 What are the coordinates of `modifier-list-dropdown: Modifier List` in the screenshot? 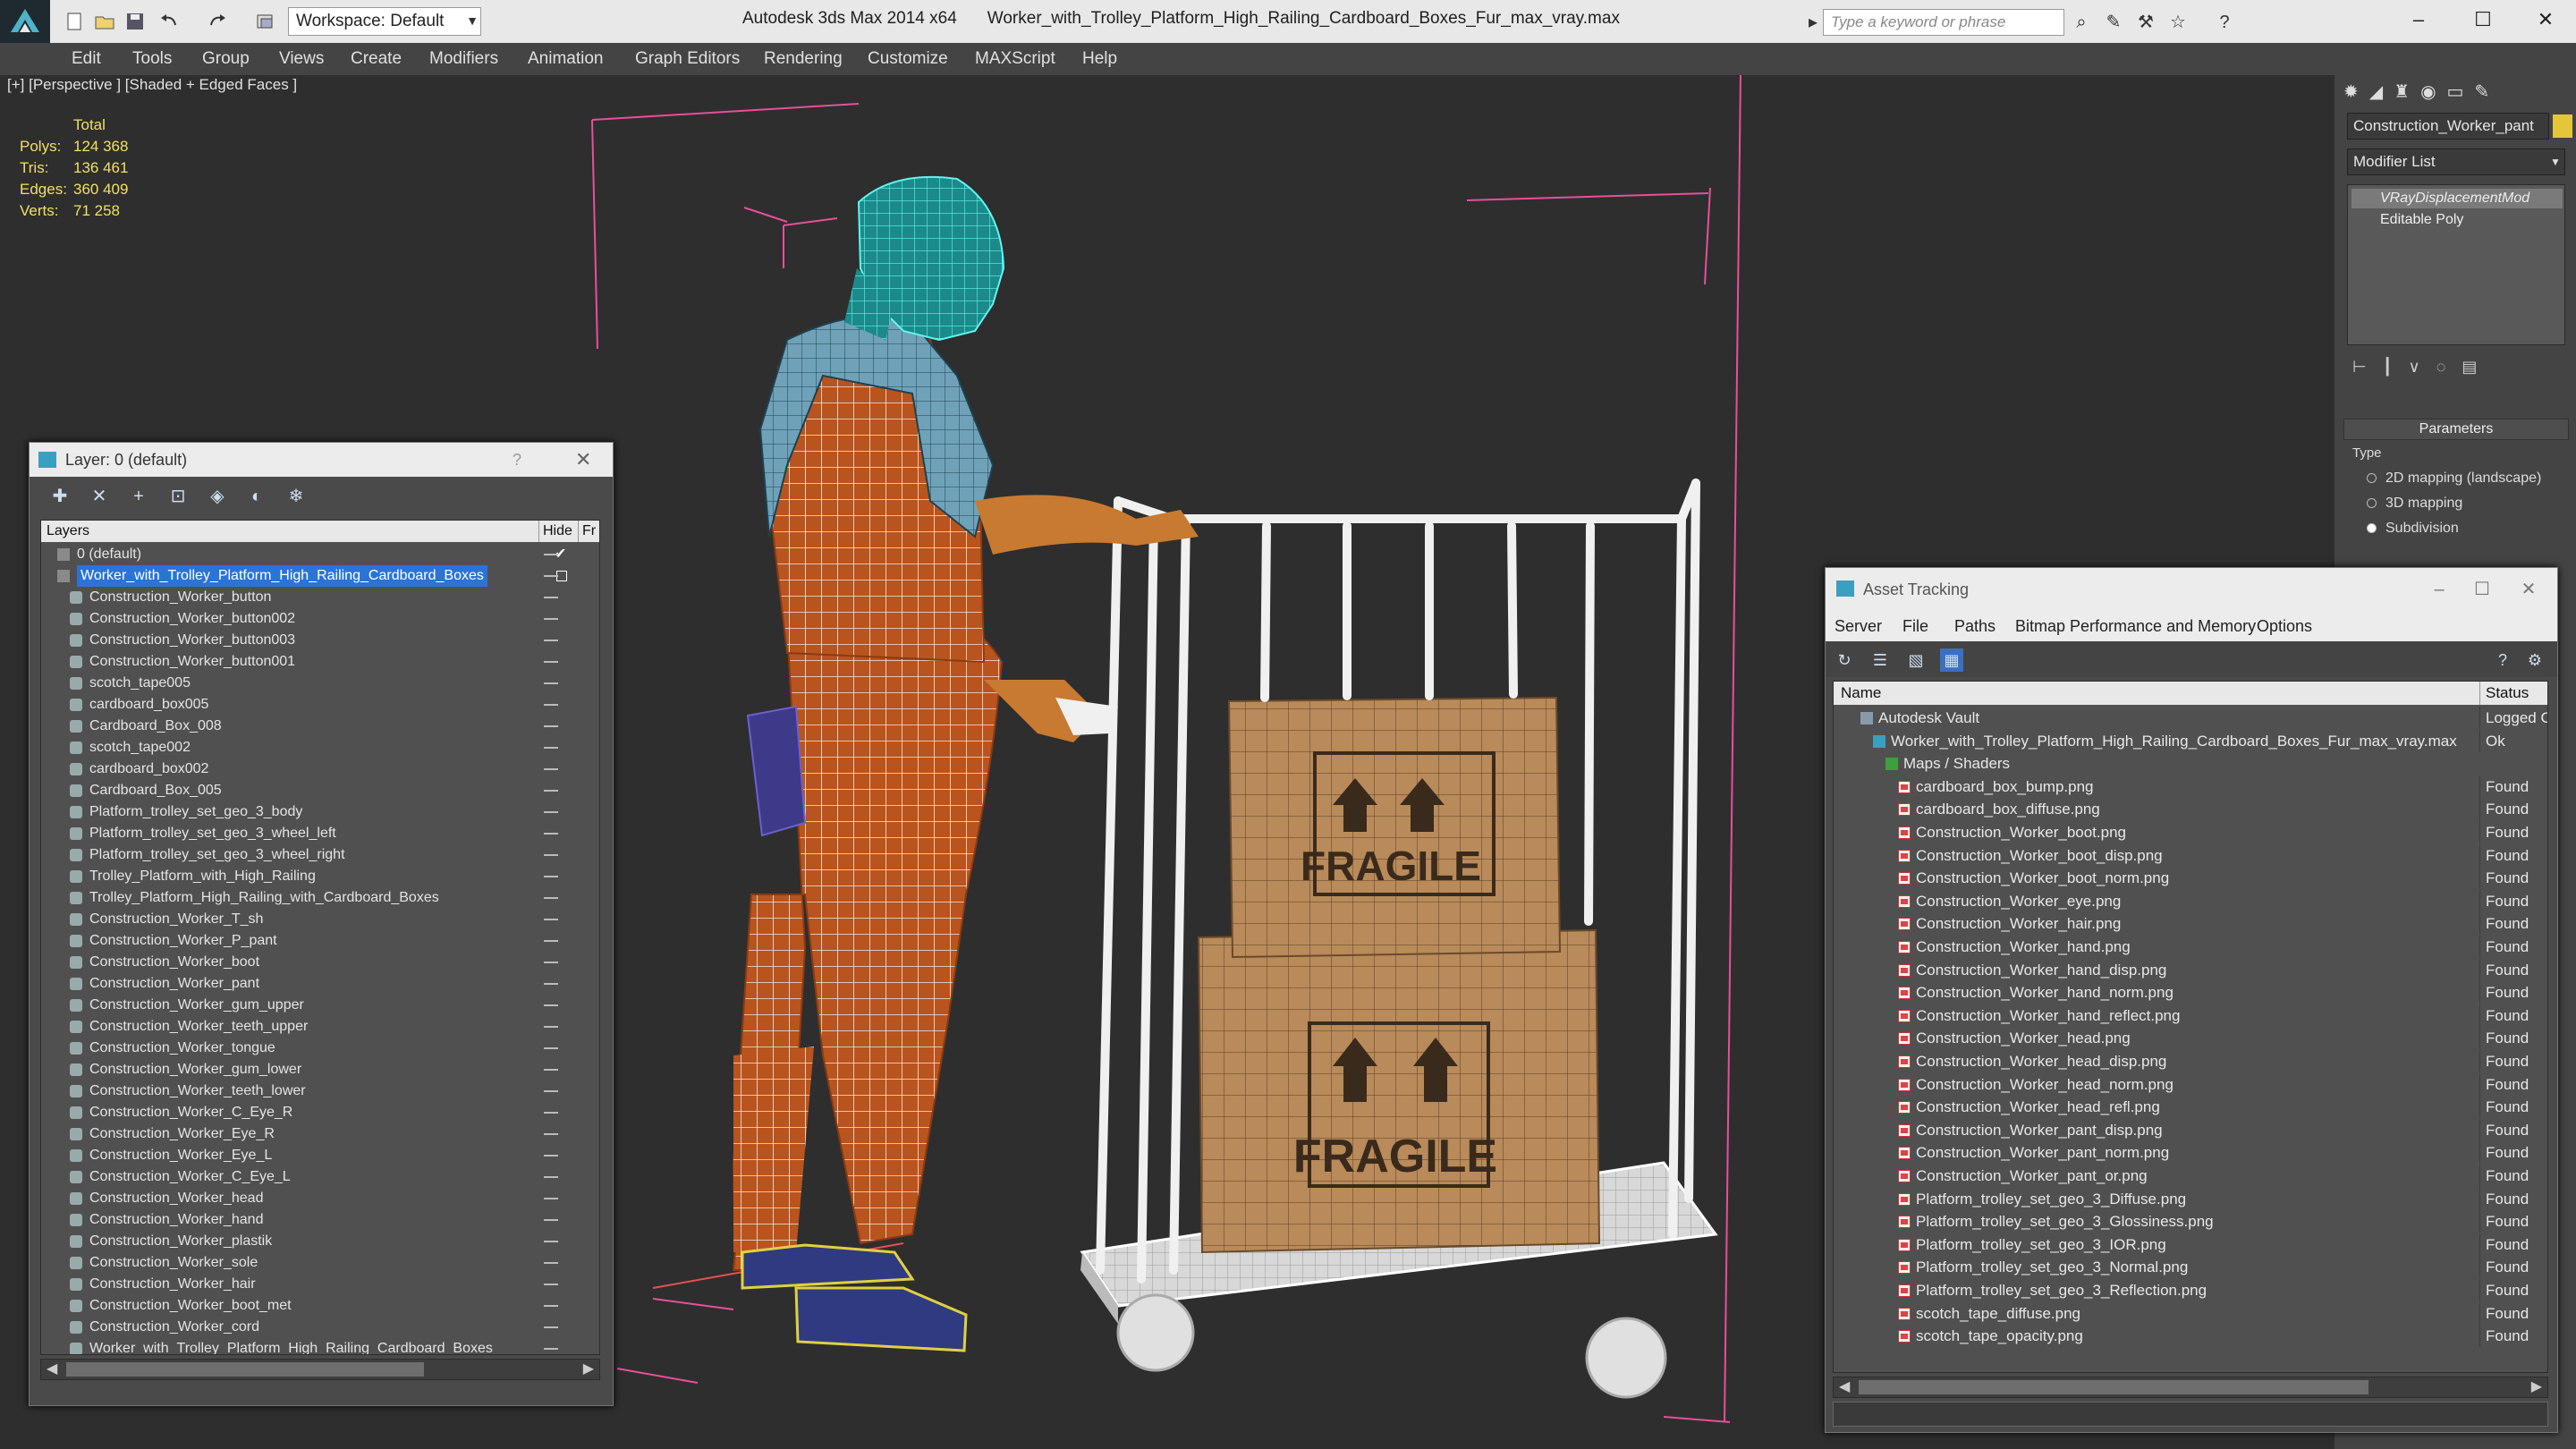 It's located at (2456, 161).